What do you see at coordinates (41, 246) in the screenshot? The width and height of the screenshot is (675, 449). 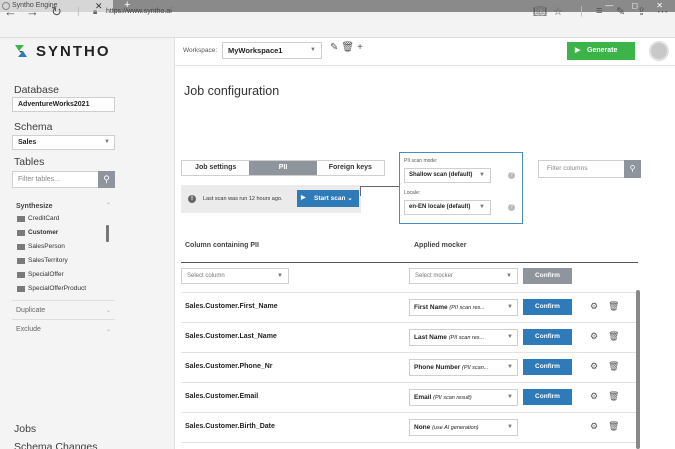 I see `table-item-salesperson: SalesPerson` at bounding box center [41, 246].